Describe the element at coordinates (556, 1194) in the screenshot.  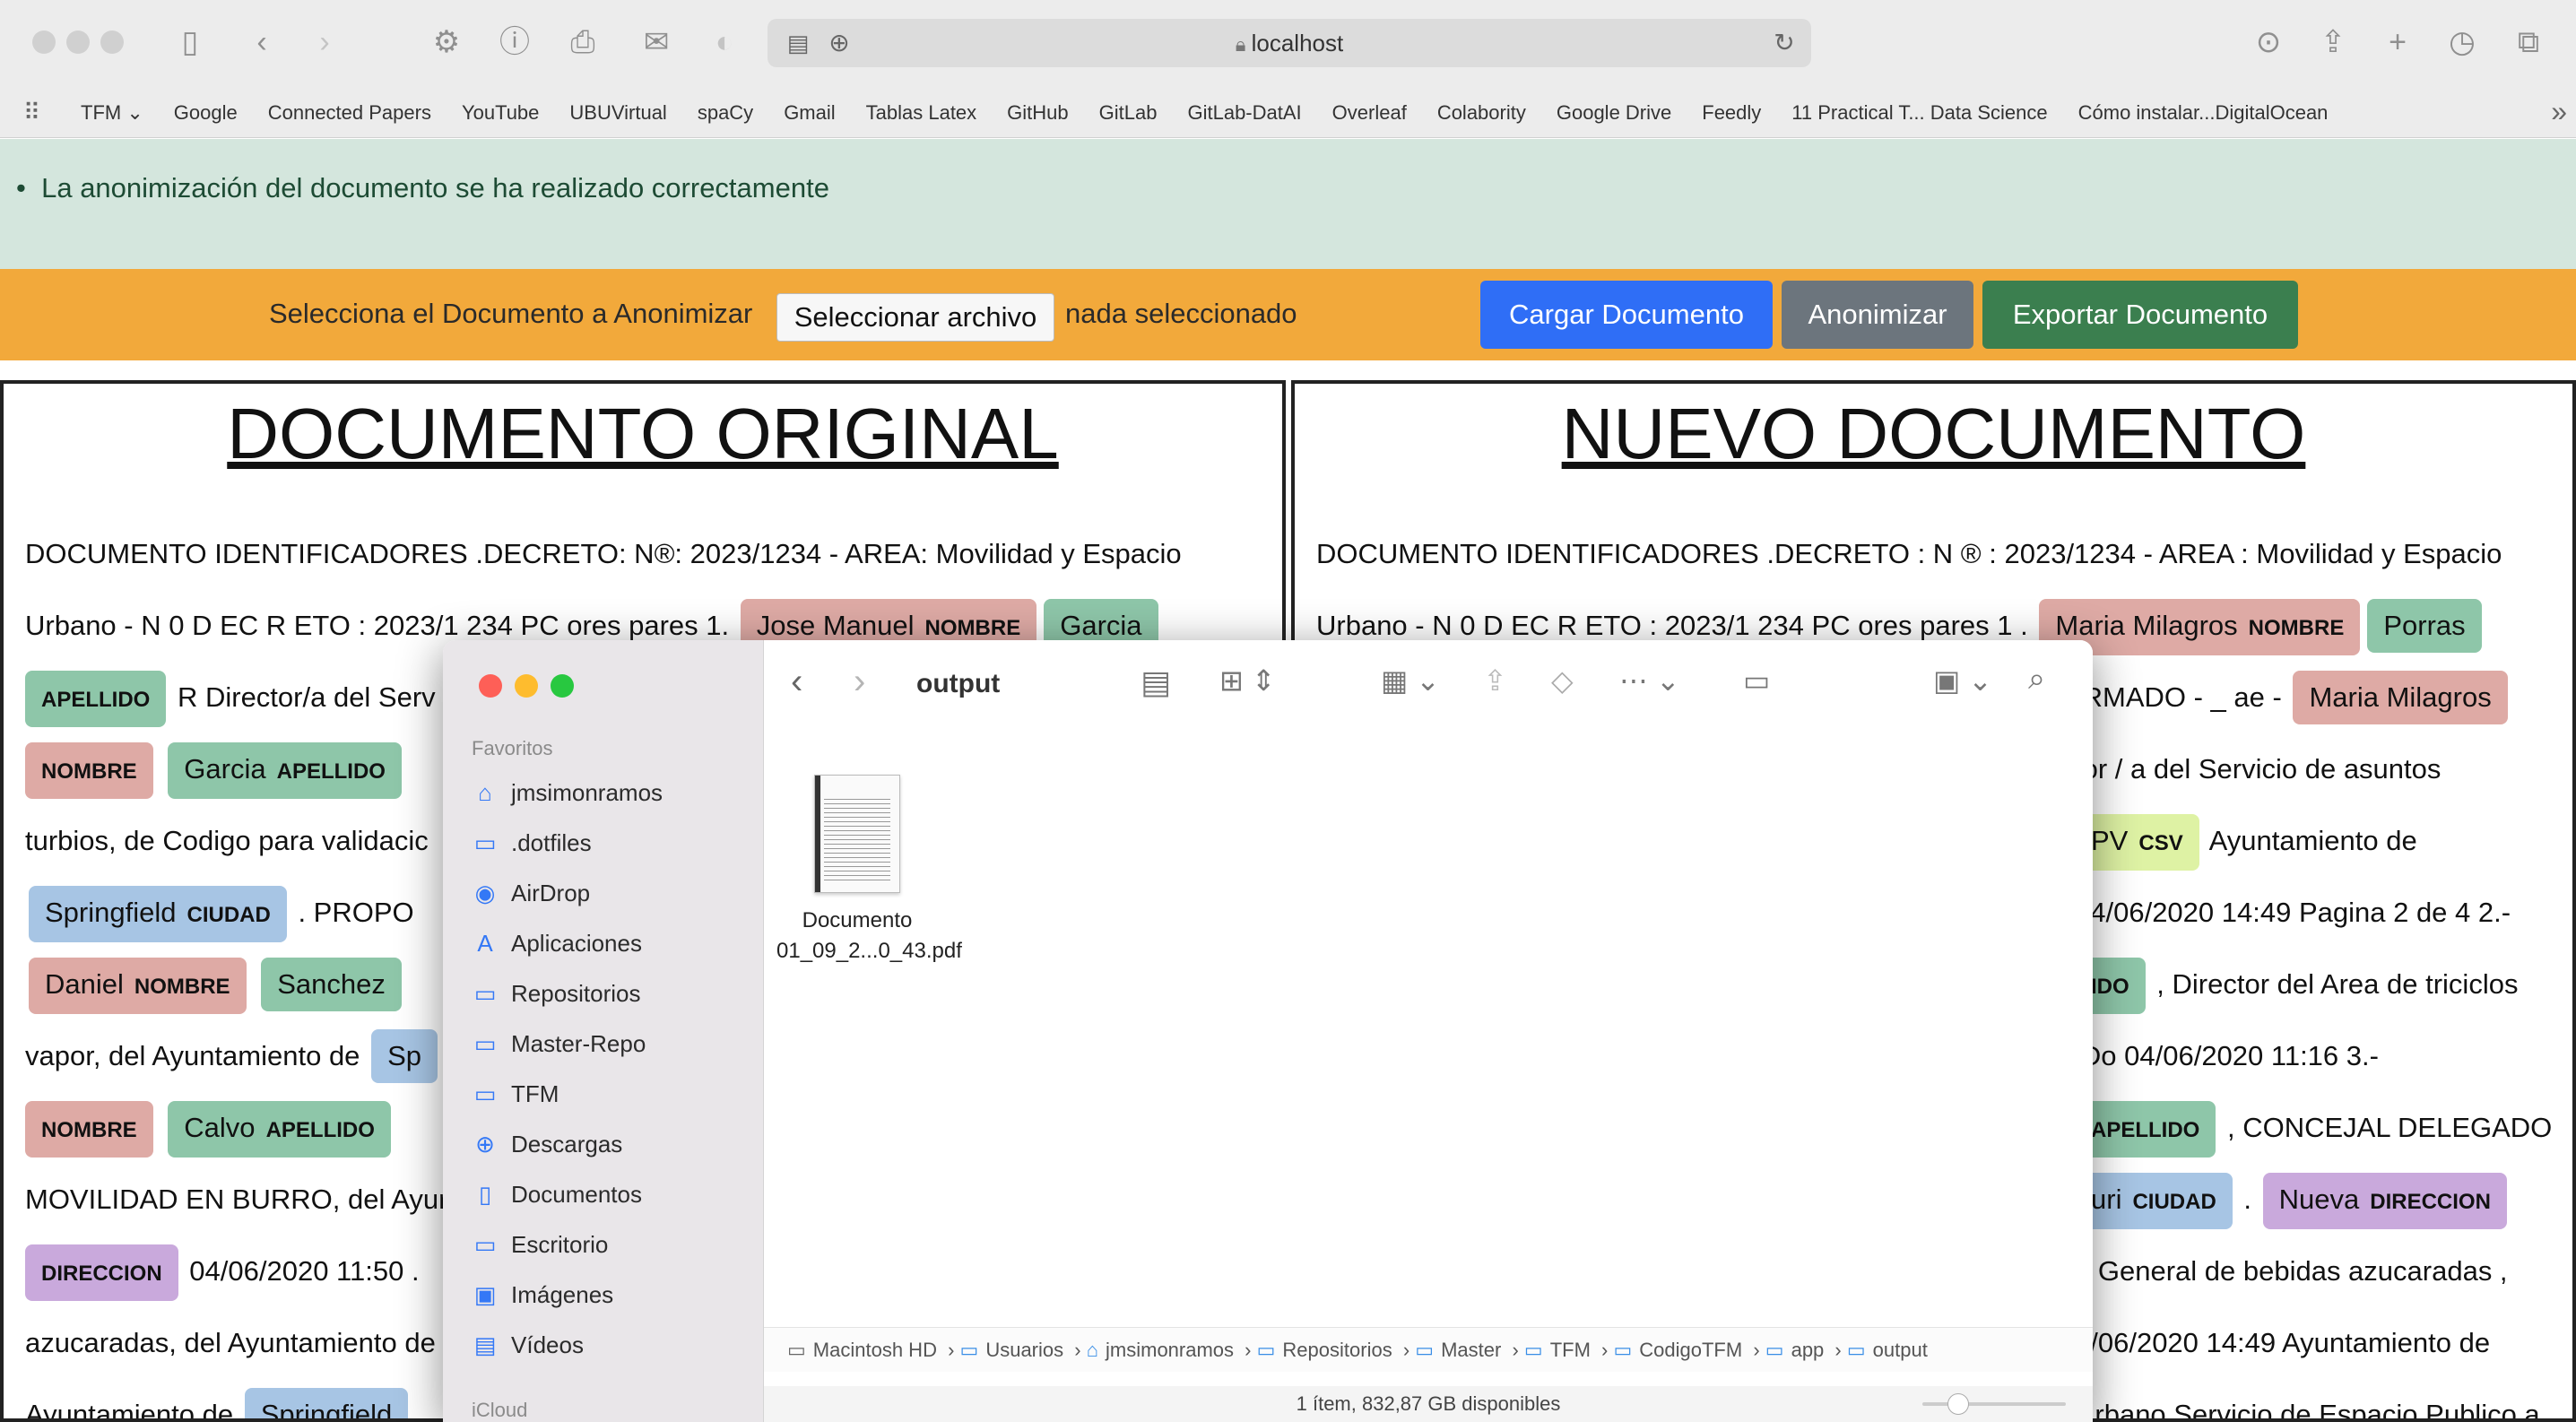
I see `sidebar-item-documentos: ▯ Documentos` at that location.